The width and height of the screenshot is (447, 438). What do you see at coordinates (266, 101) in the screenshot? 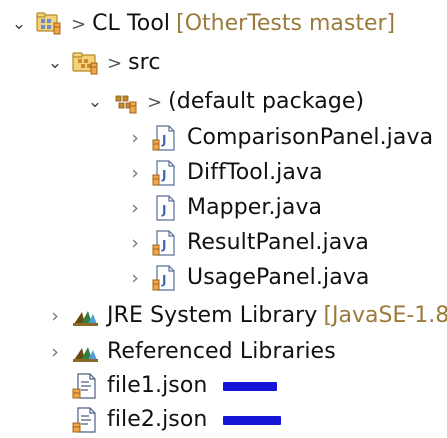
I see `default-package-label: (default package)` at bounding box center [266, 101].